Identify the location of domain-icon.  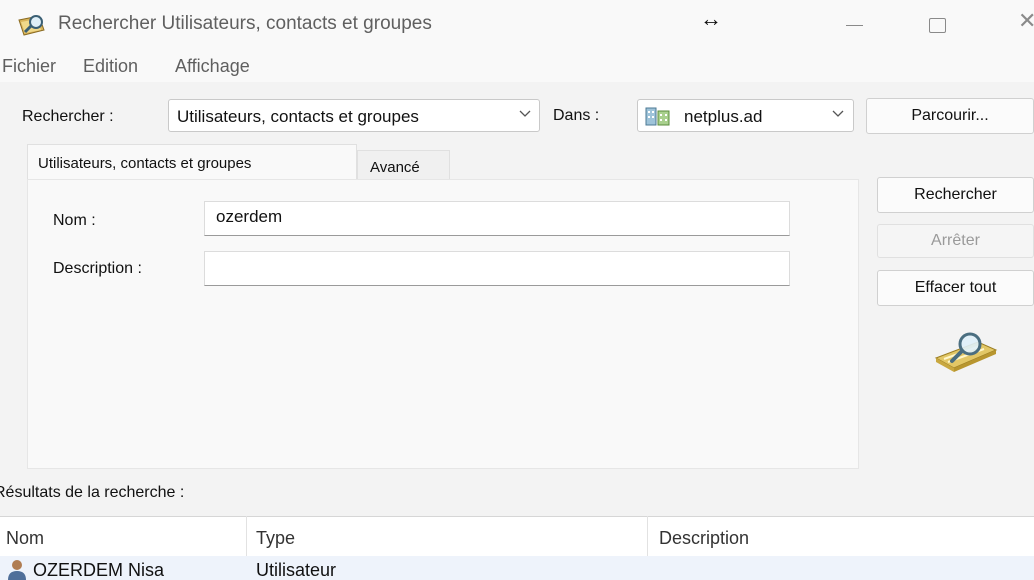
(657, 116).